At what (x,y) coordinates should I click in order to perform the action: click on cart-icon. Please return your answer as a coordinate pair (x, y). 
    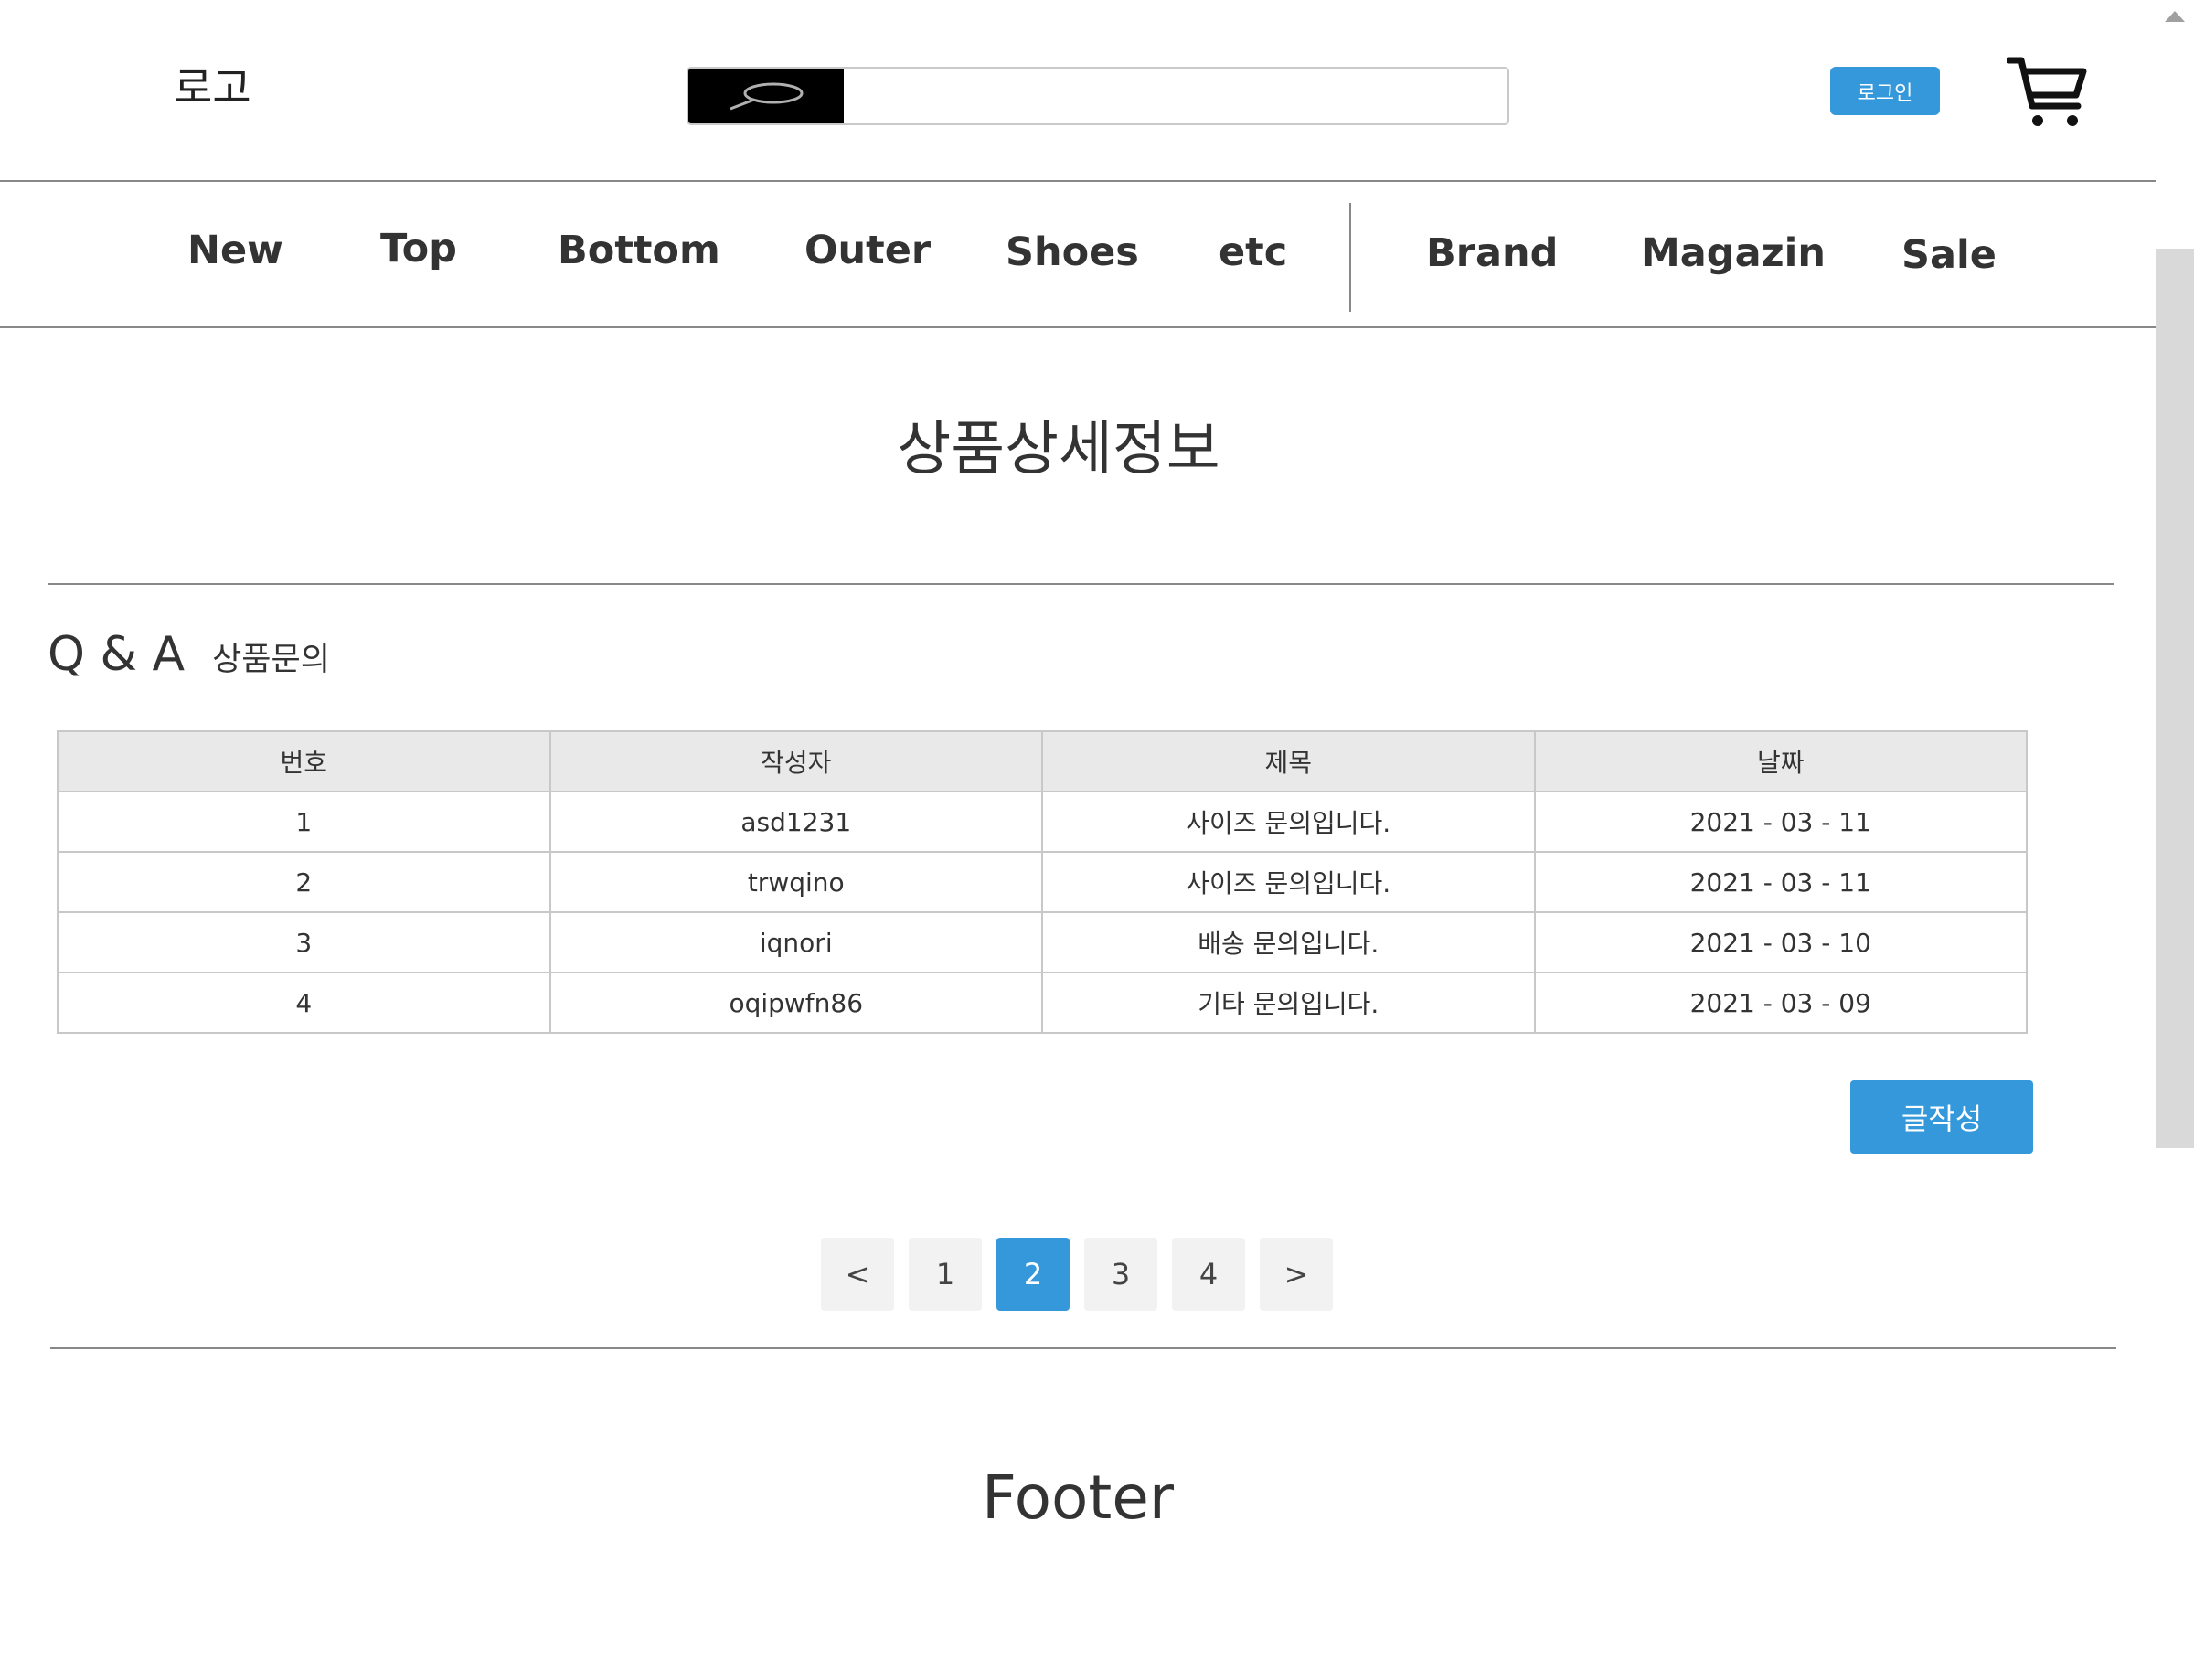
    Looking at the image, I should click on (2048, 92).